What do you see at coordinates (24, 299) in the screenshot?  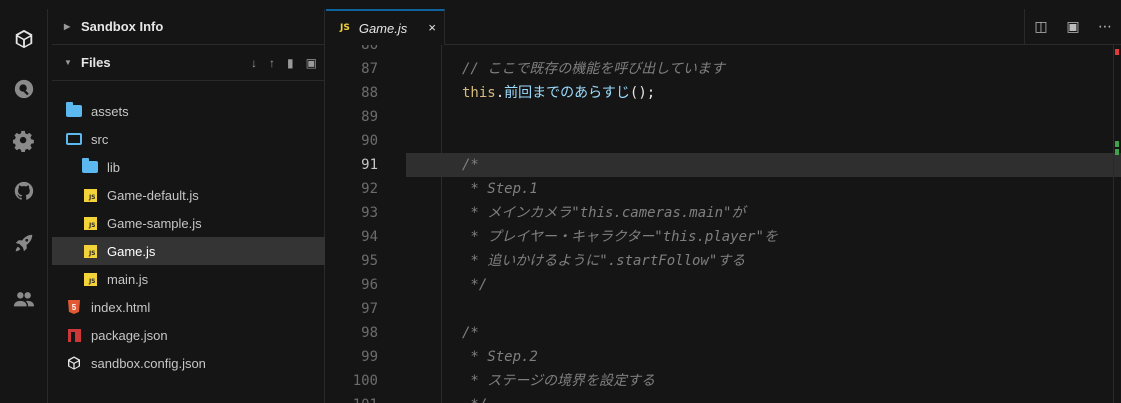 I see `users-icon` at bounding box center [24, 299].